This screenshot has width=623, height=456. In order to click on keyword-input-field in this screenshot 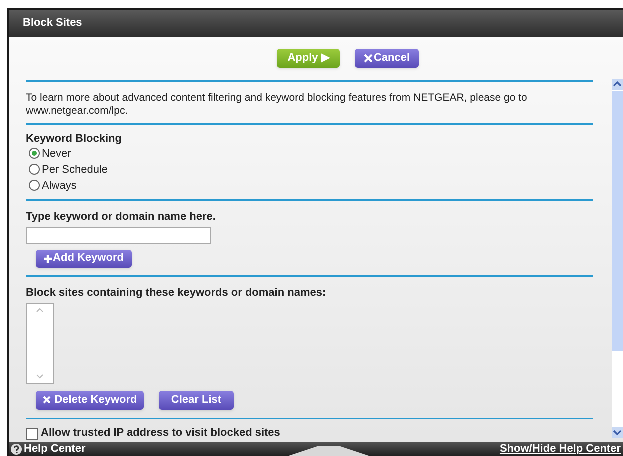, I will do `click(118, 235)`.